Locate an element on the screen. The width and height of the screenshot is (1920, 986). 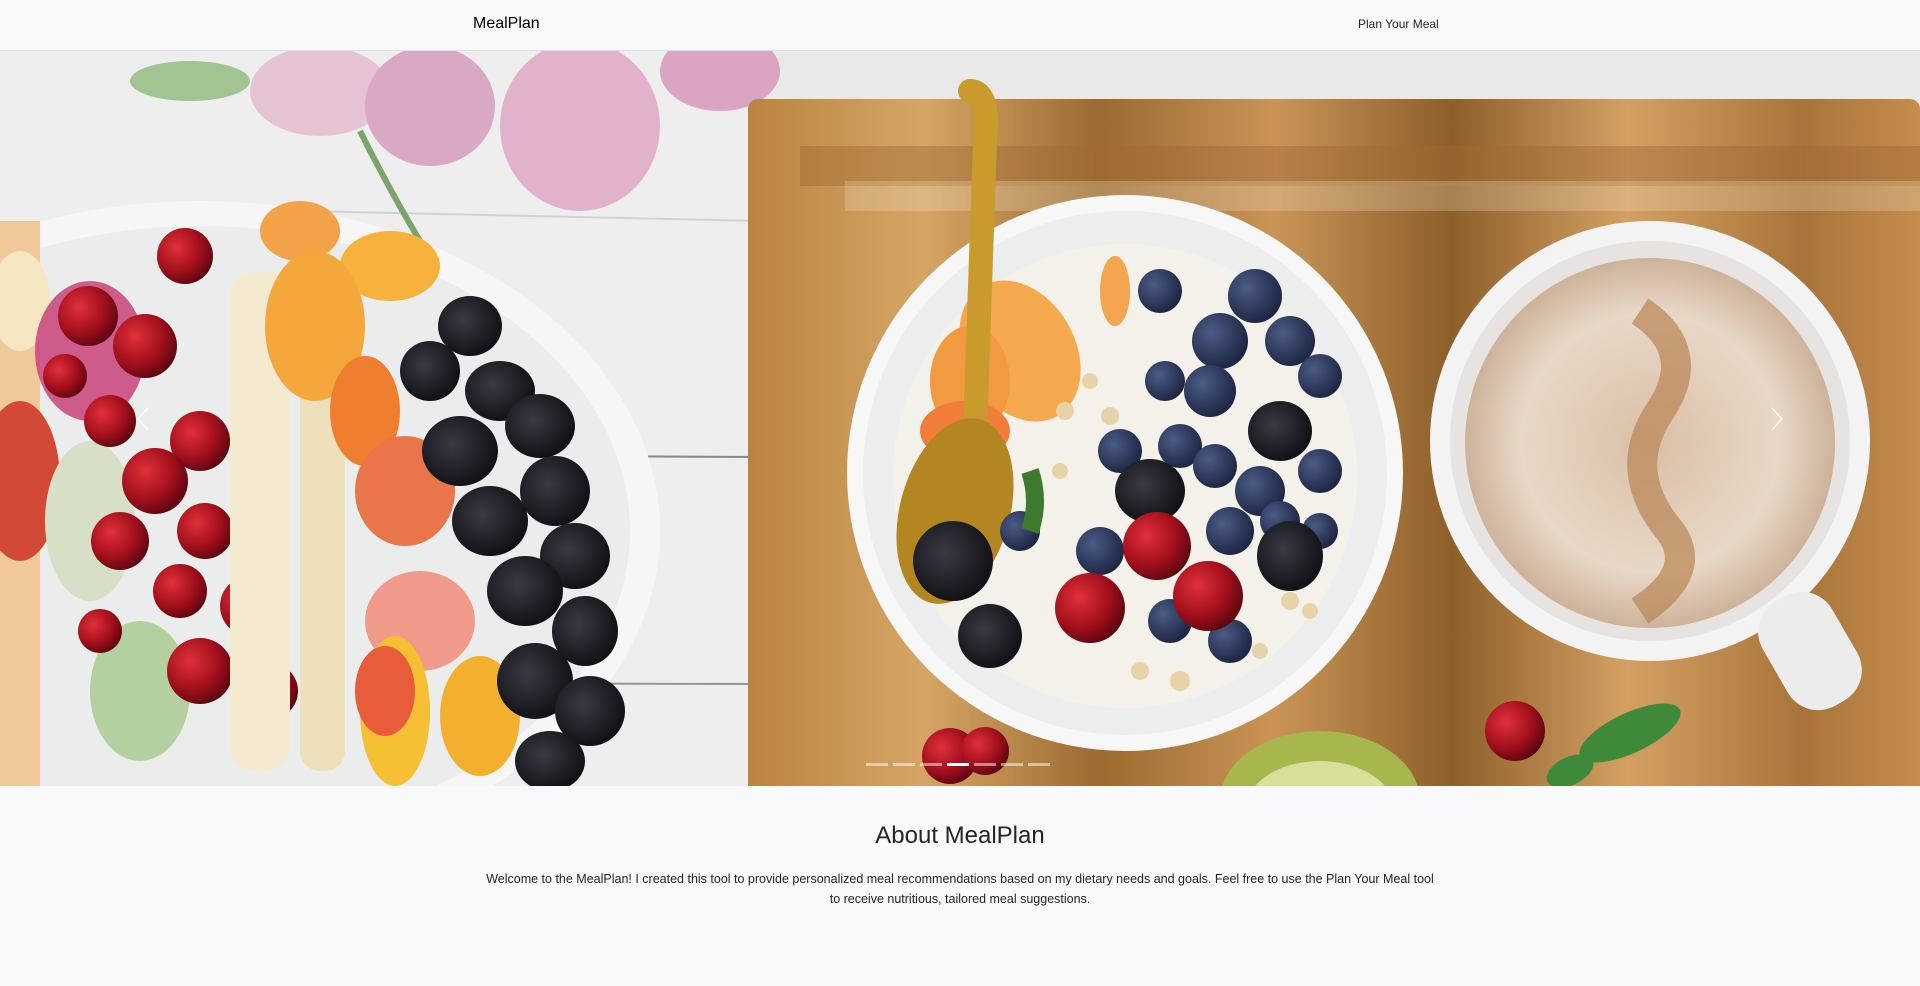
carousel-next-button is located at coordinates (1776, 418).